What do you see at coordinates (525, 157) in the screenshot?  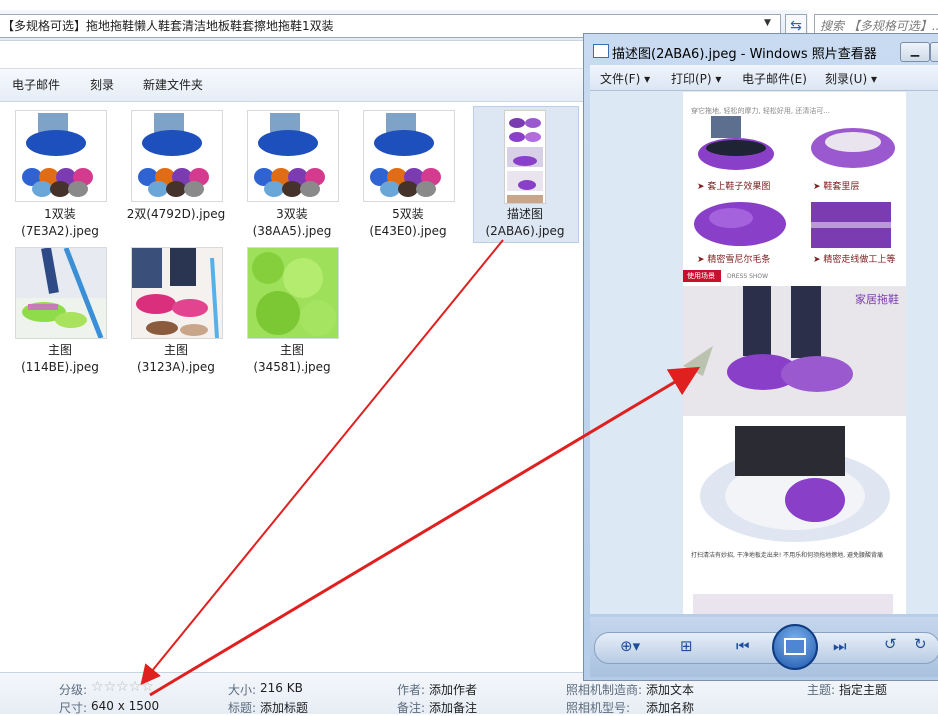 I see `file-thumbnail-selected` at bounding box center [525, 157].